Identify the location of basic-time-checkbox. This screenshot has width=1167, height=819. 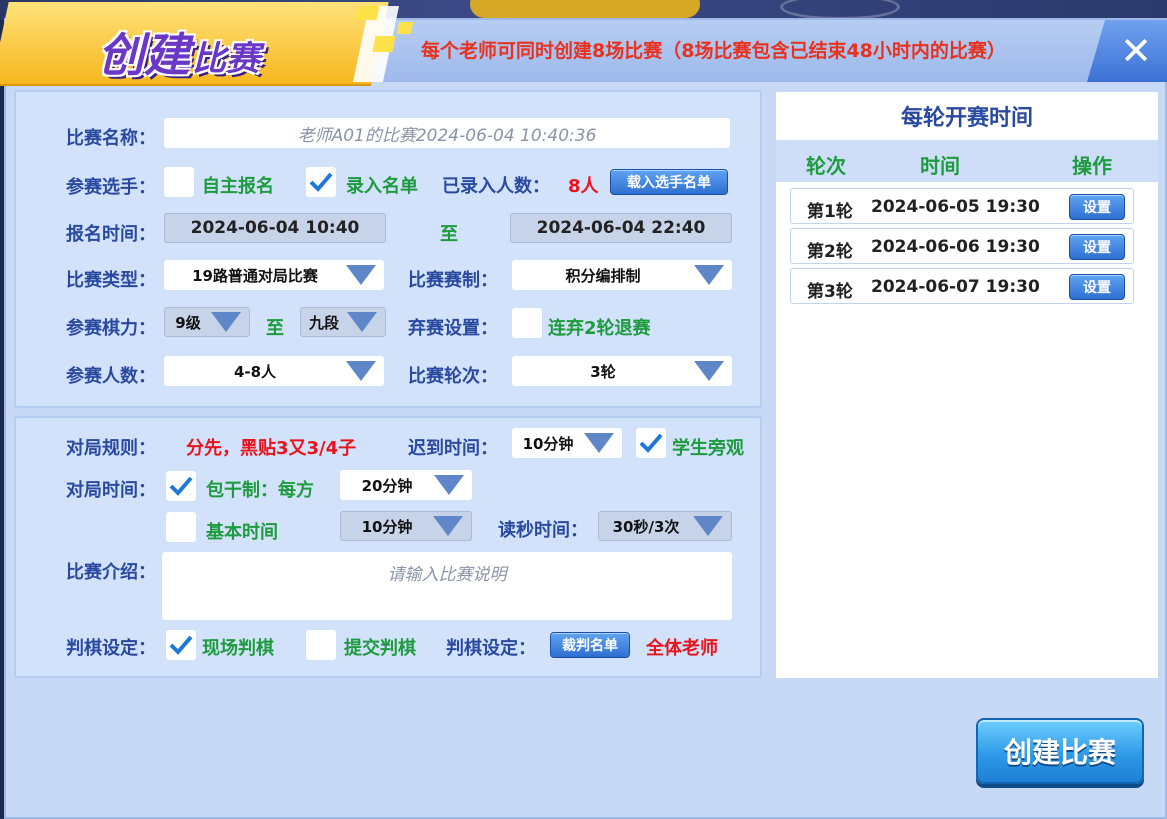
(181, 527).